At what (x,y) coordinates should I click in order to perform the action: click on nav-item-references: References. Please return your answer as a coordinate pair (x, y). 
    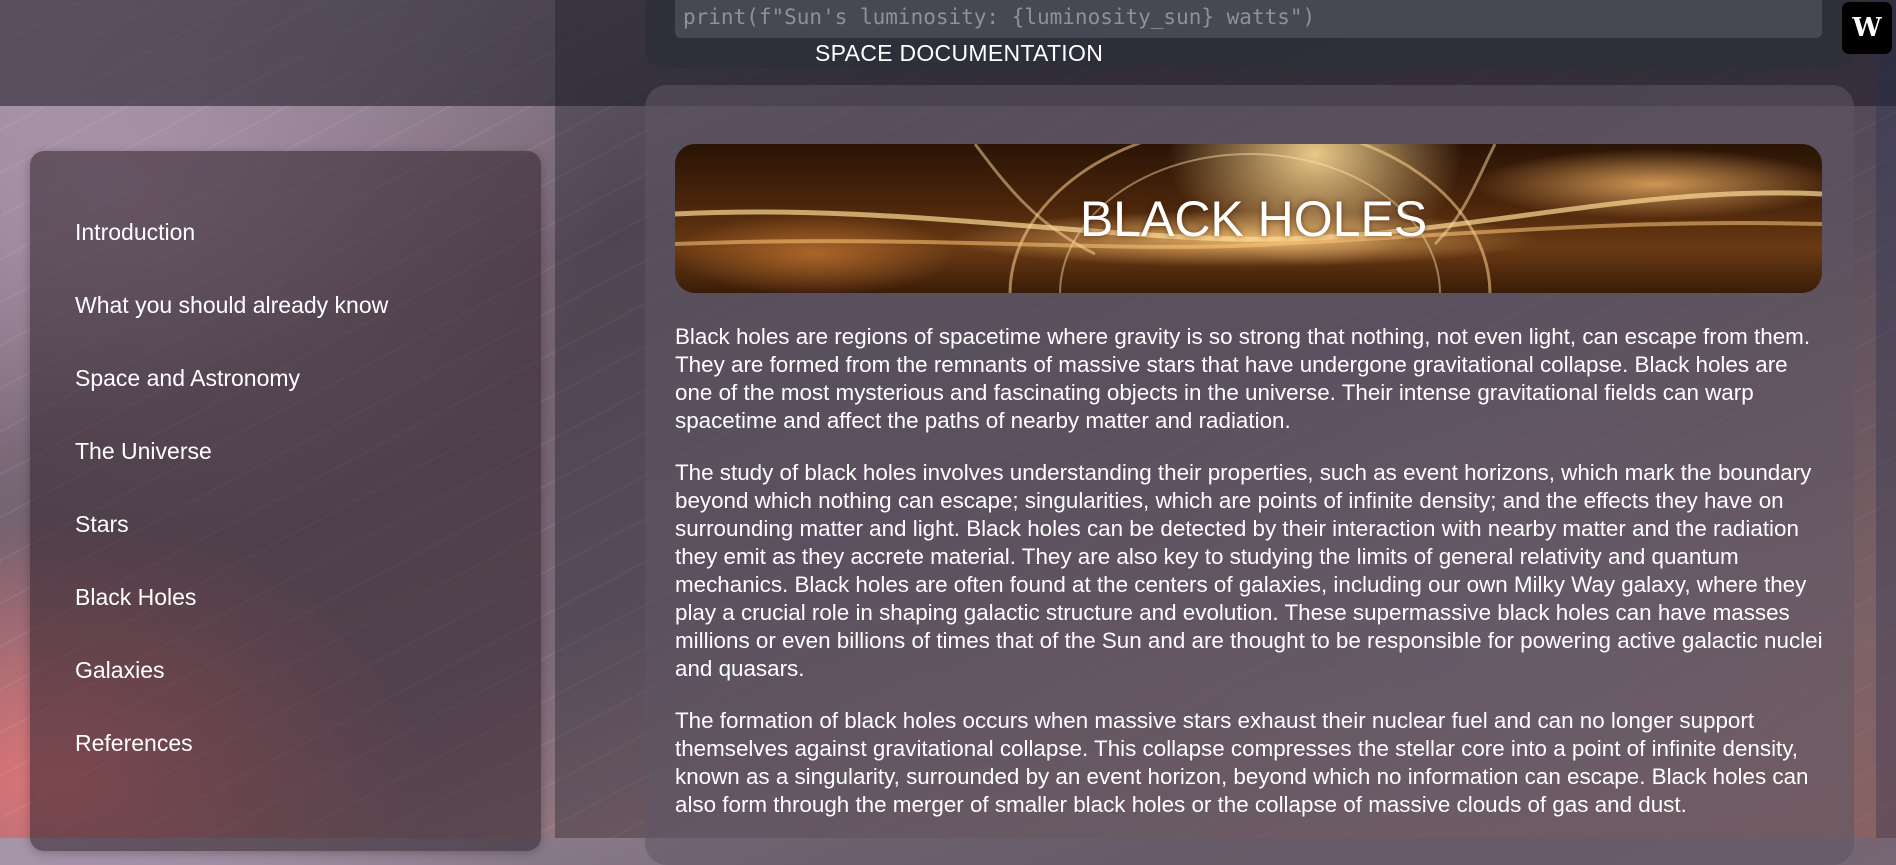
    Looking at the image, I should click on (231, 766).